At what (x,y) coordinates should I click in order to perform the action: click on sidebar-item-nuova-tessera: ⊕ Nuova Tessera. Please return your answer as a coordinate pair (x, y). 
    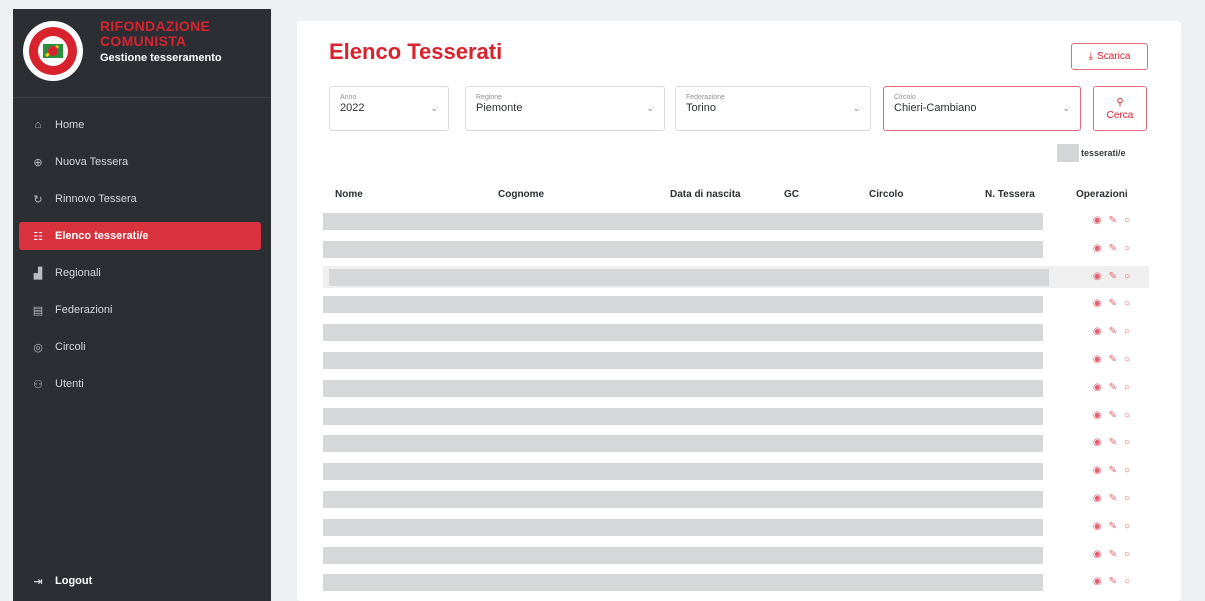
    Looking at the image, I should click on (140, 162).